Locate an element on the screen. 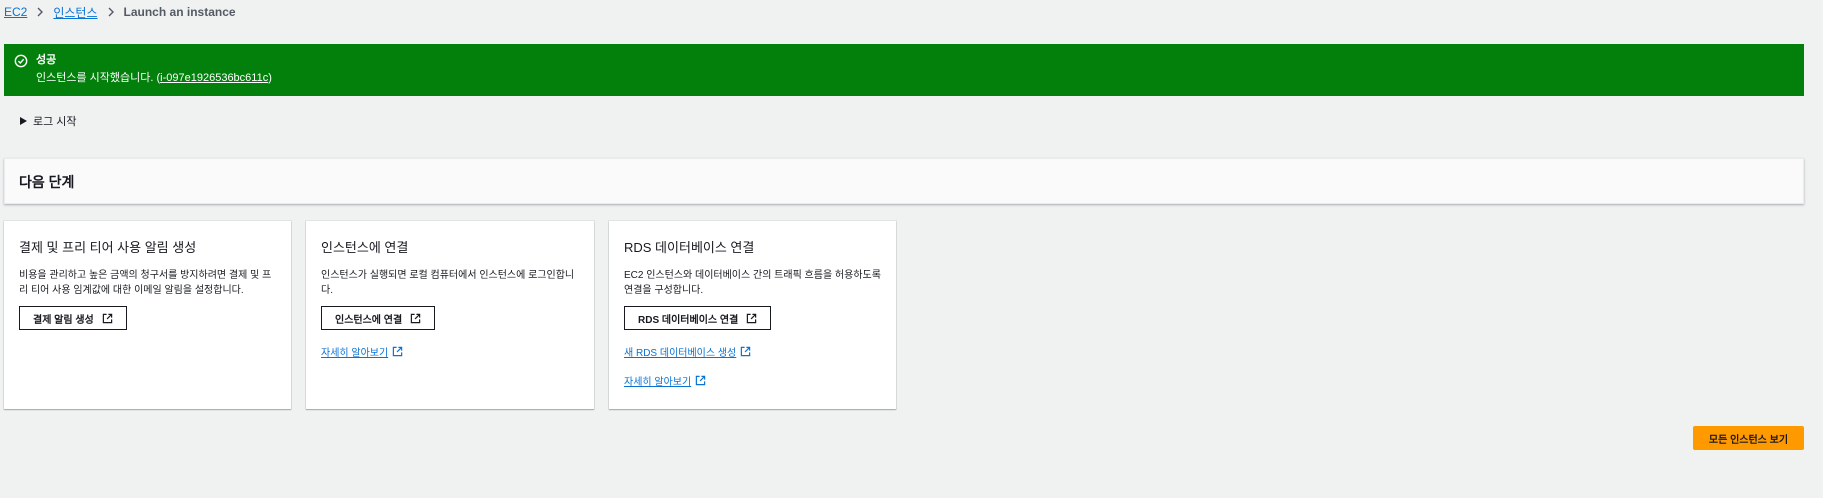  button-label: RDS 데이터베이스 연결 is located at coordinates (688, 320).